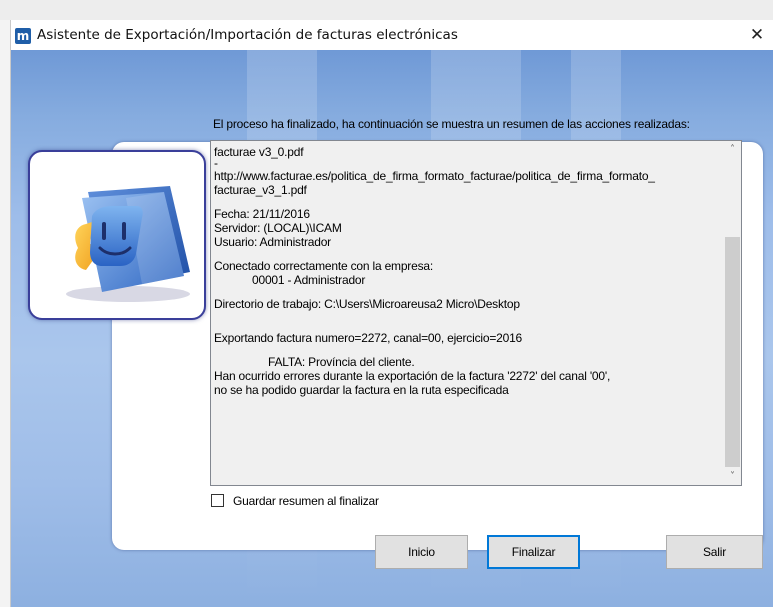 The width and height of the screenshot is (773, 607). What do you see at coordinates (533, 552) in the screenshot?
I see `finalizar-button: Finalizar` at bounding box center [533, 552].